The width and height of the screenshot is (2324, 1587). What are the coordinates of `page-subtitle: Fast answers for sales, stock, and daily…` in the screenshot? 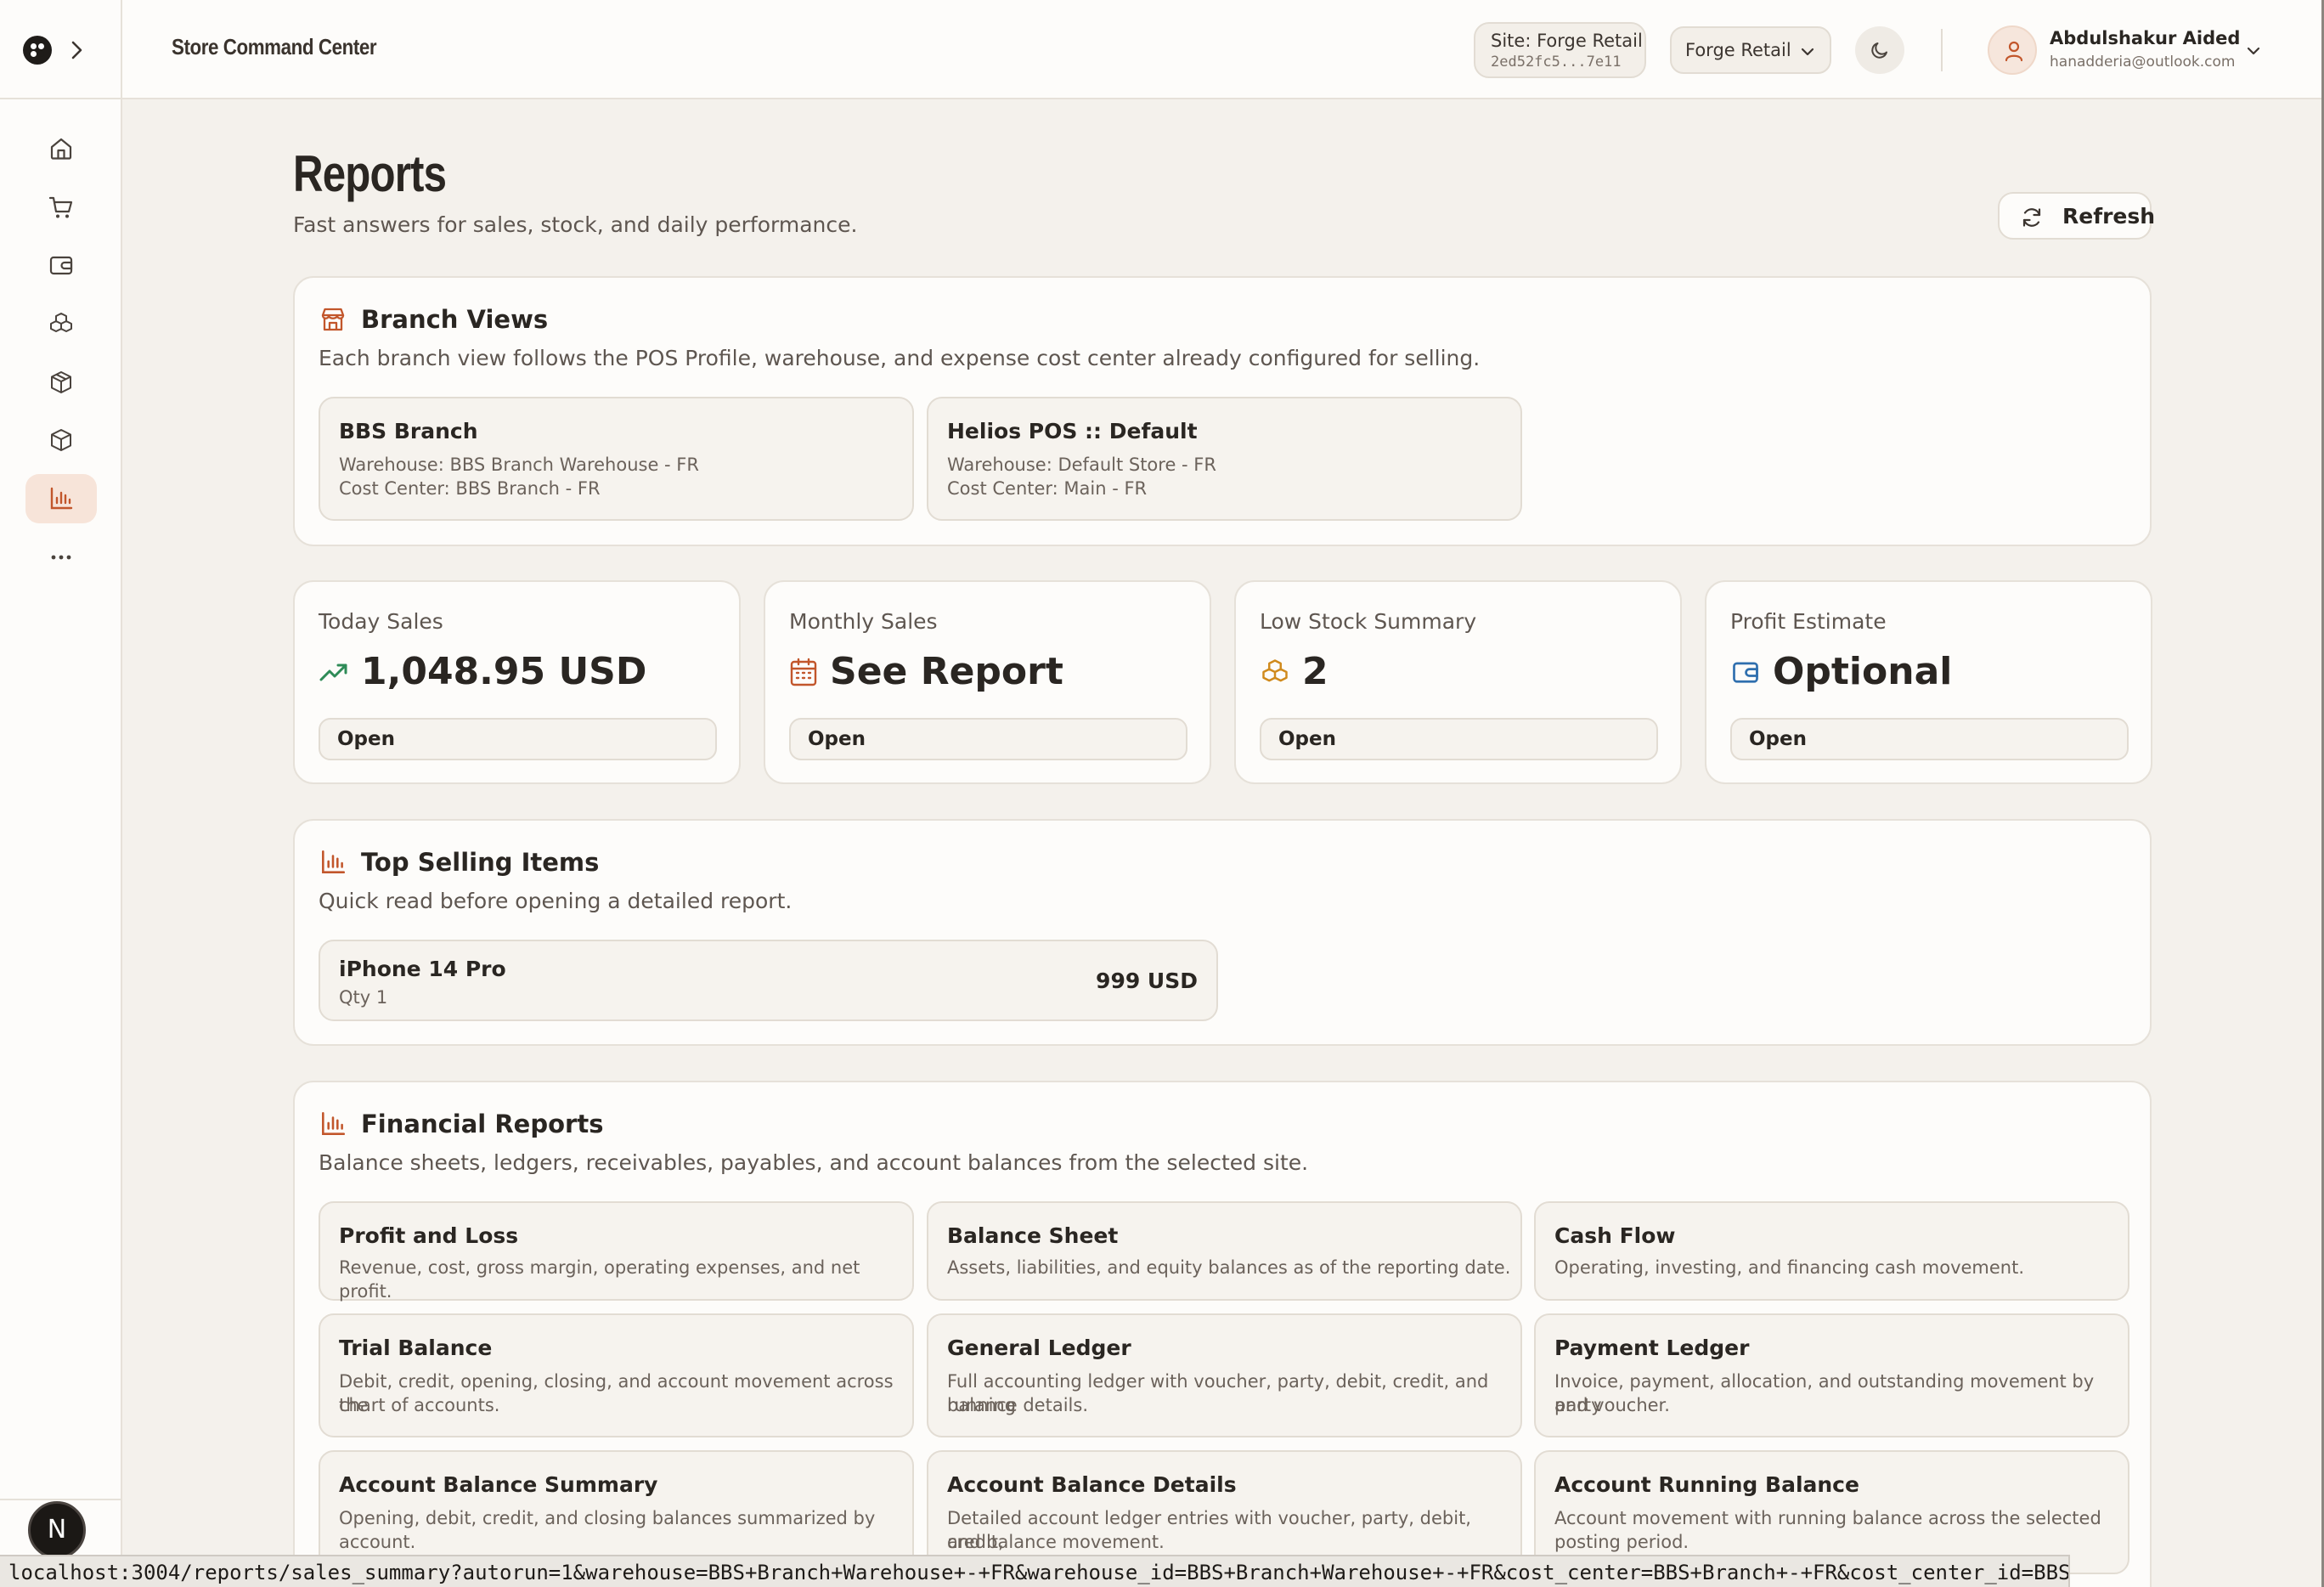 It's located at (576, 224).